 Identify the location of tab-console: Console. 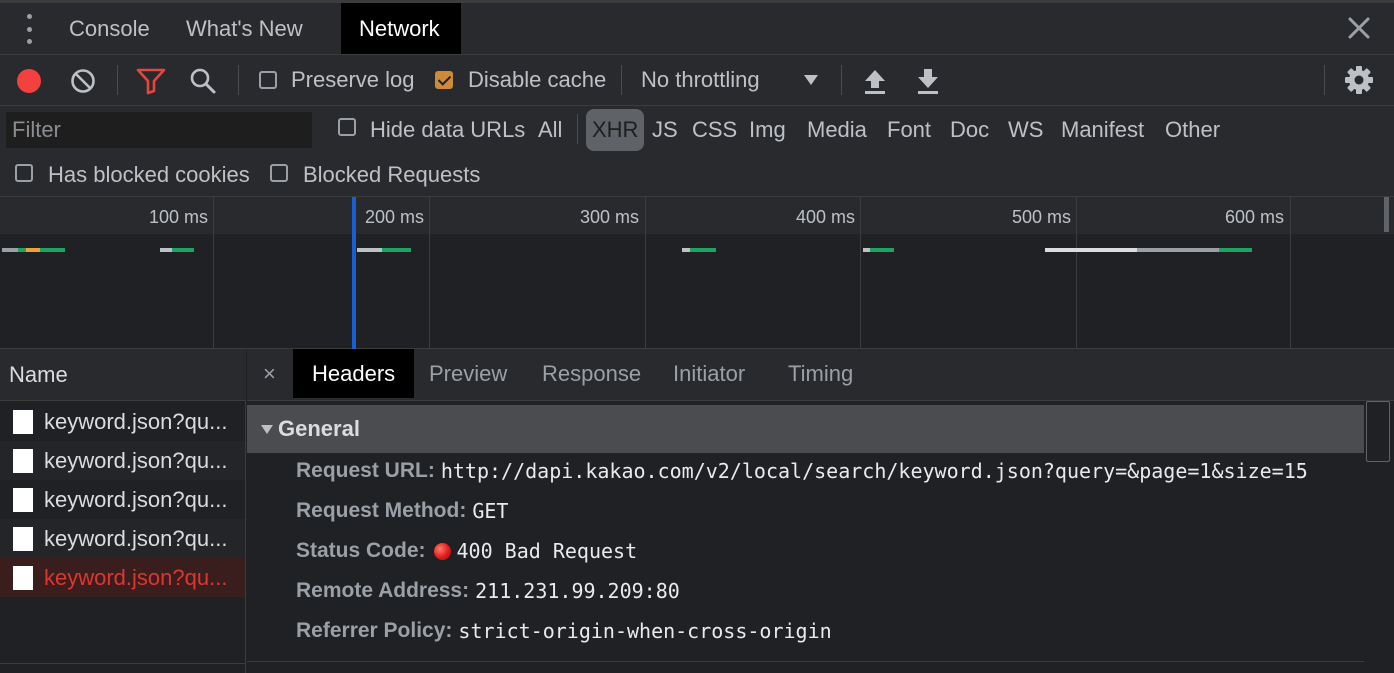
(109, 28).